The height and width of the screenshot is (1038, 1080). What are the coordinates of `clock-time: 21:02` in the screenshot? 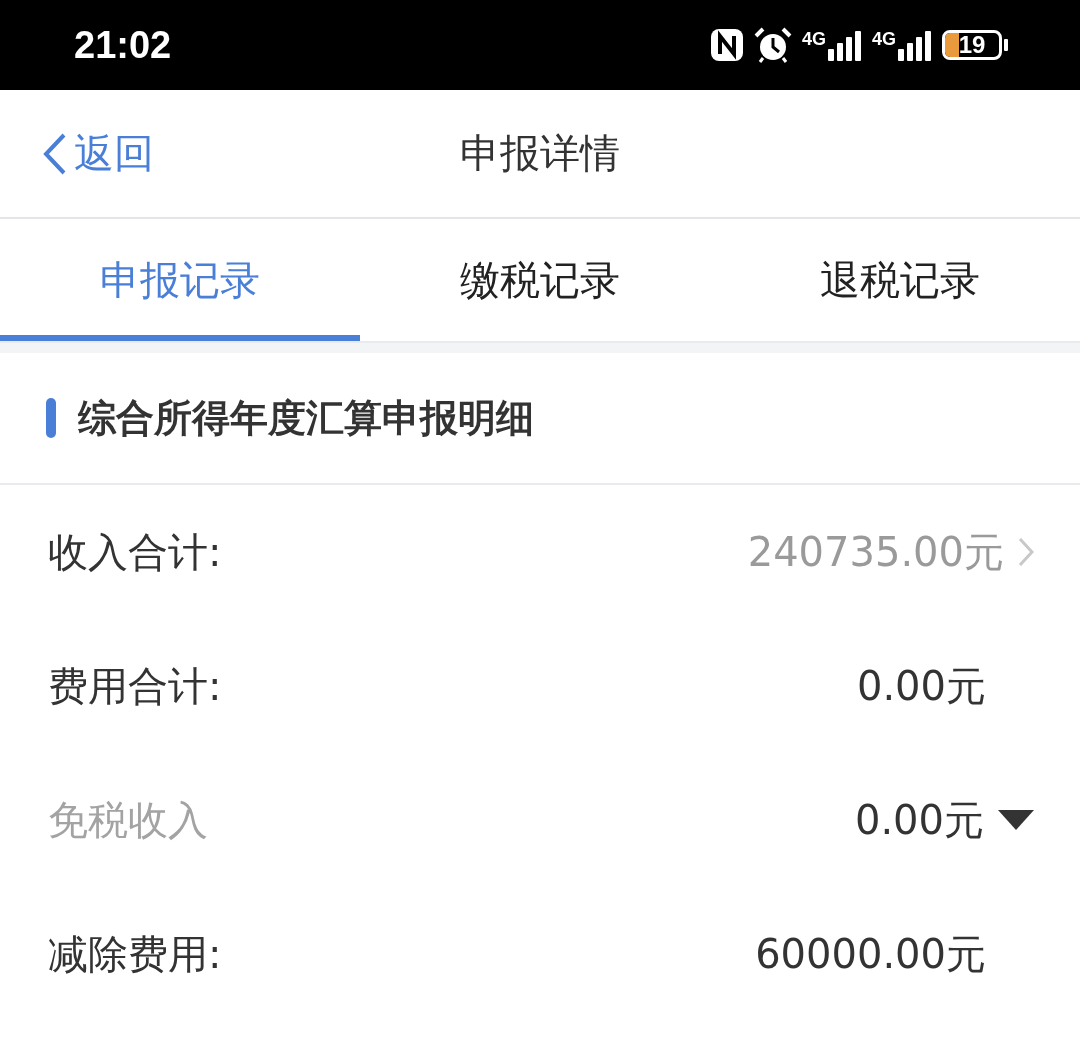 It's located at (123, 45).